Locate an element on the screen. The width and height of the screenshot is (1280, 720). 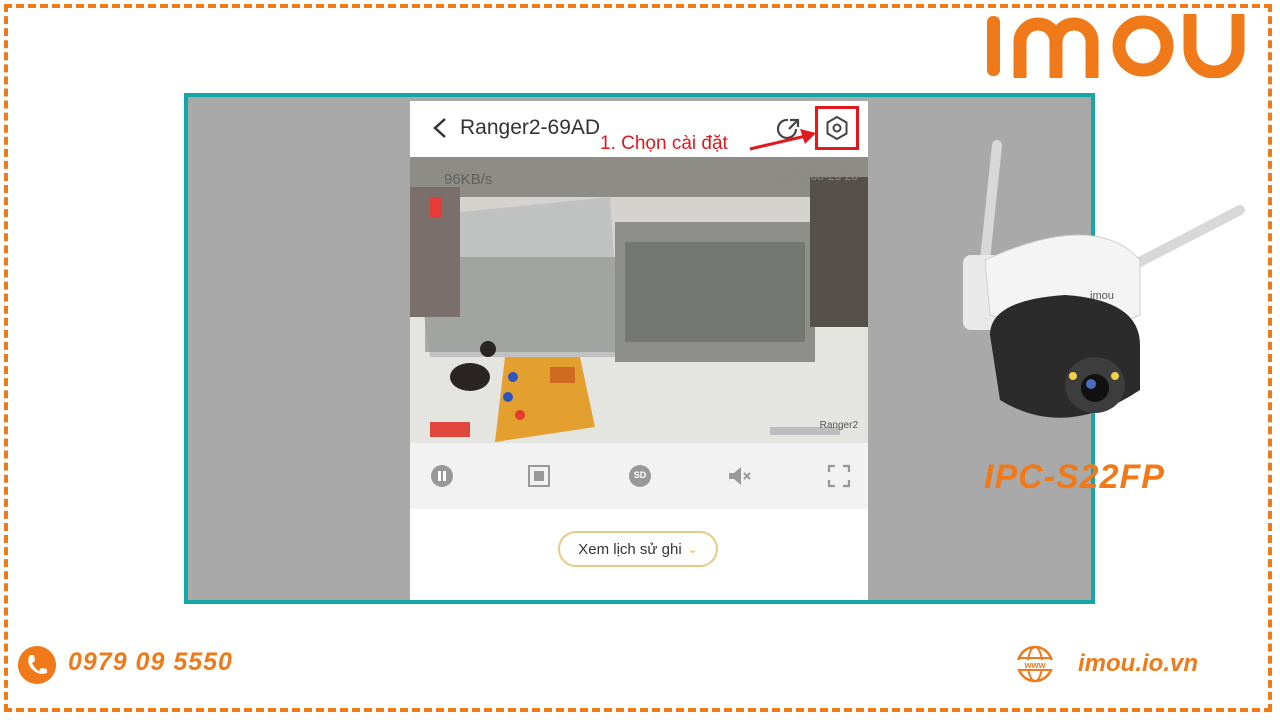
imou-logo is located at coordinates (1116, 46).